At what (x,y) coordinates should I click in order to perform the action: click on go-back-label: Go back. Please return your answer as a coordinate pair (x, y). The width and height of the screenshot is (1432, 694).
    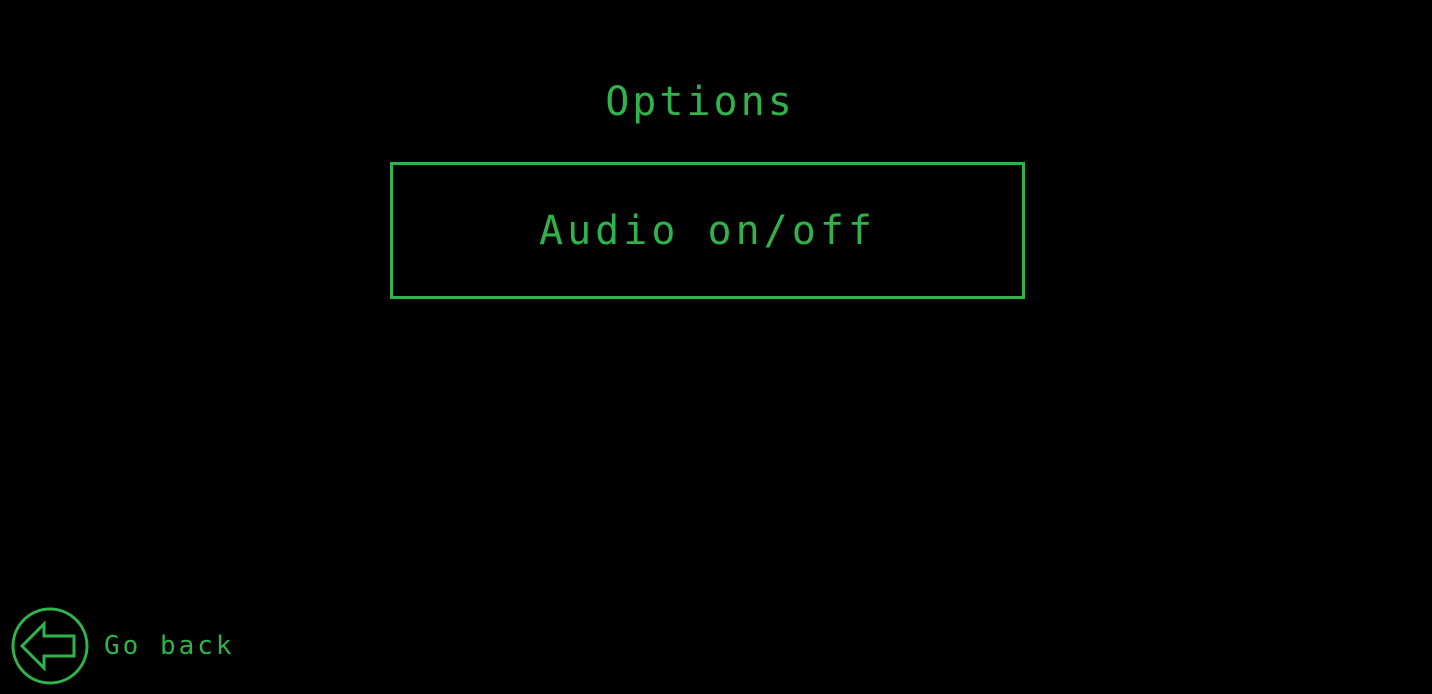
    Looking at the image, I should click on (169, 646).